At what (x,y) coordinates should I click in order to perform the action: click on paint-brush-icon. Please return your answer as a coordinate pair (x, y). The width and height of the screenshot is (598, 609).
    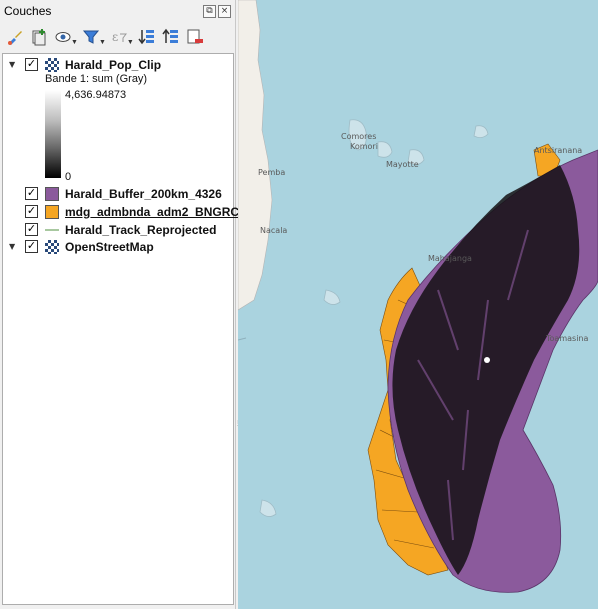
    Looking at the image, I should click on (15, 38).